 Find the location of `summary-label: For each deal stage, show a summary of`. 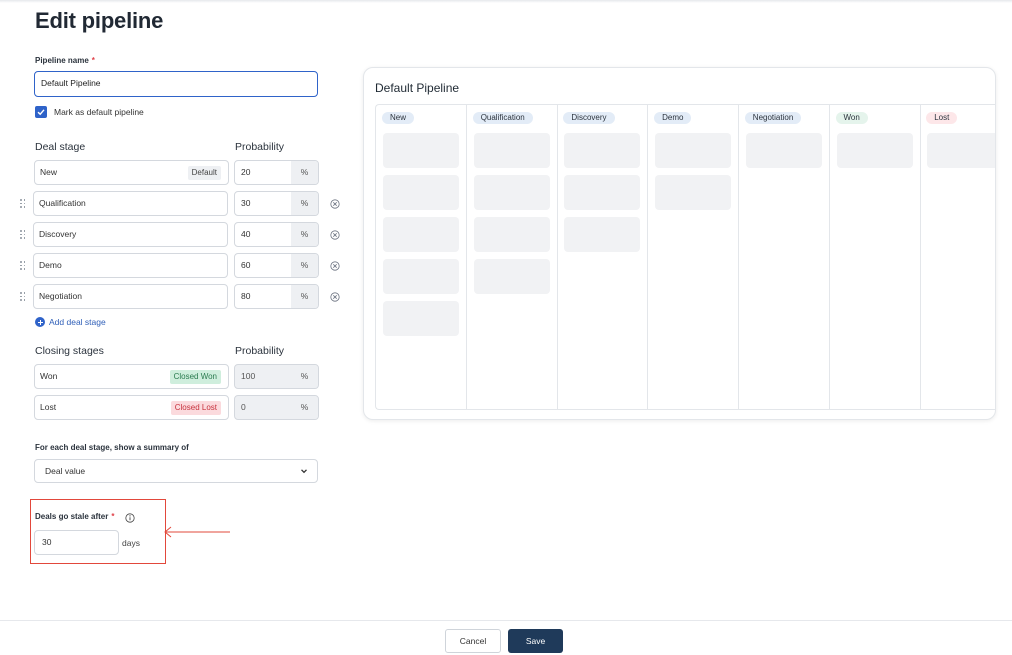

summary-label: For each deal stage, show a summary of is located at coordinates (112, 447).